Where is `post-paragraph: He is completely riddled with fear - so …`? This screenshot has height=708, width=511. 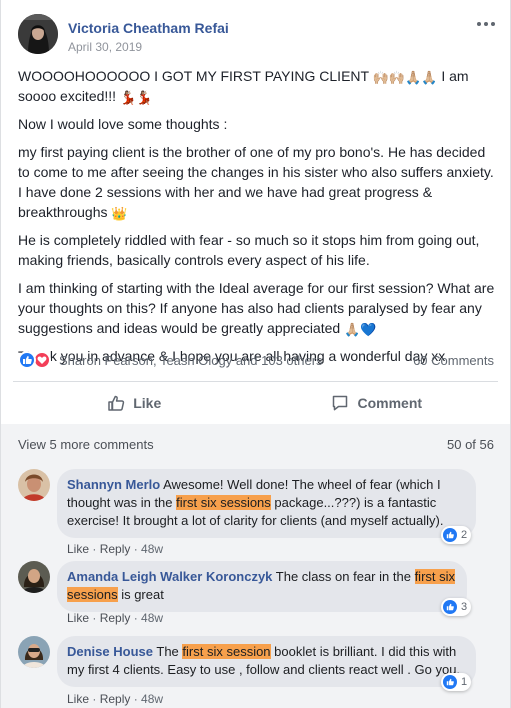 post-paragraph: He is completely riddled with fear - so … is located at coordinates (249, 250).